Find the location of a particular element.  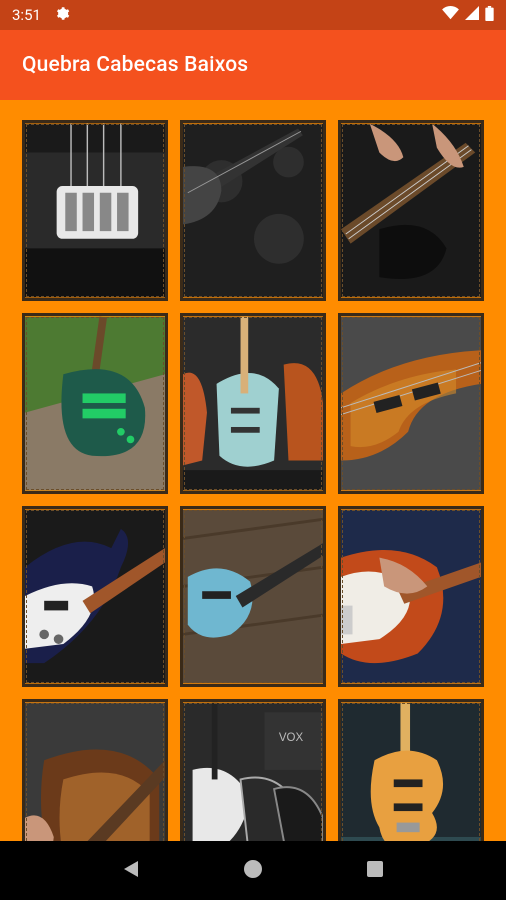

system-navigation-bar is located at coordinates (253, 870).